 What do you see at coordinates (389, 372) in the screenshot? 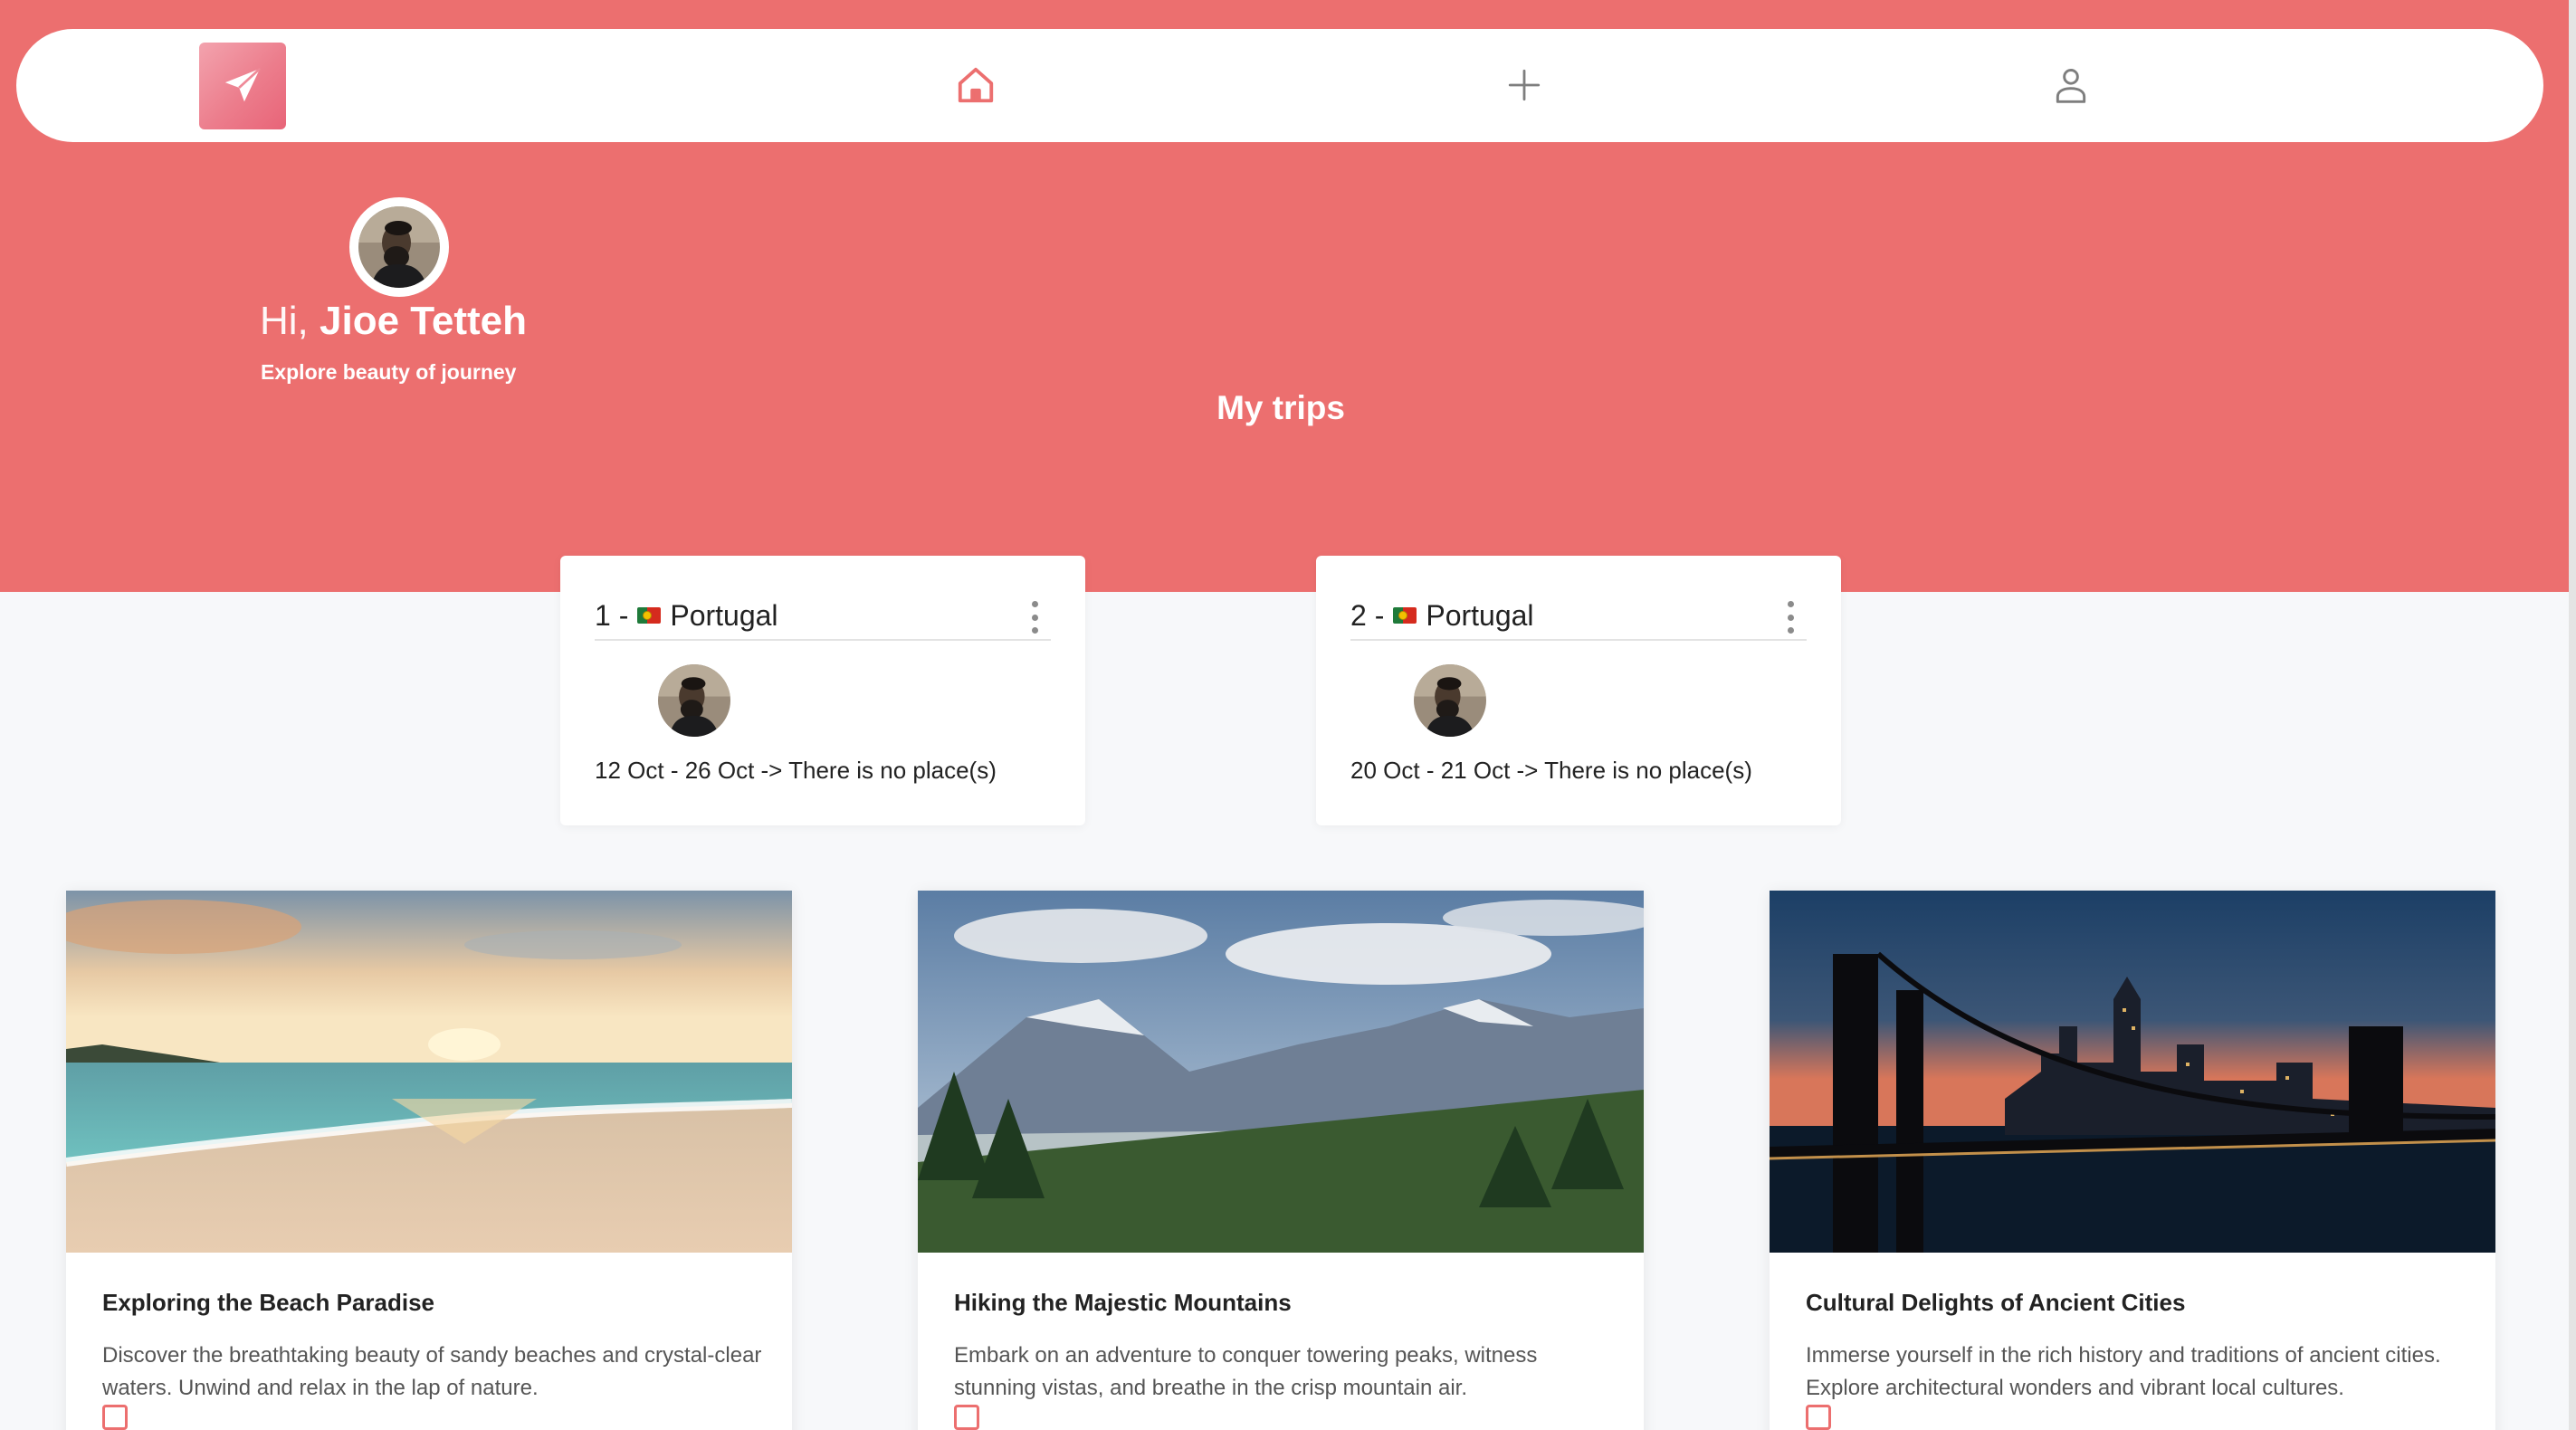
I see `greeting-tagline: Explore beauty of journey` at bounding box center [389, 372].